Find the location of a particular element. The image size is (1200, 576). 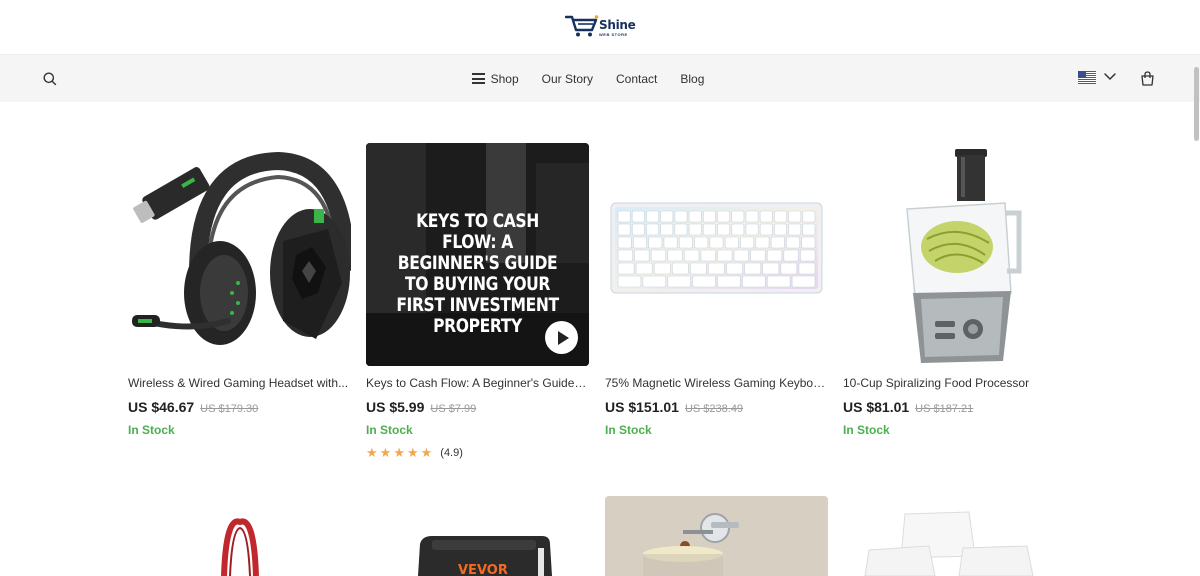

rating-value: (4.9) is located at coordinates (451, 452).